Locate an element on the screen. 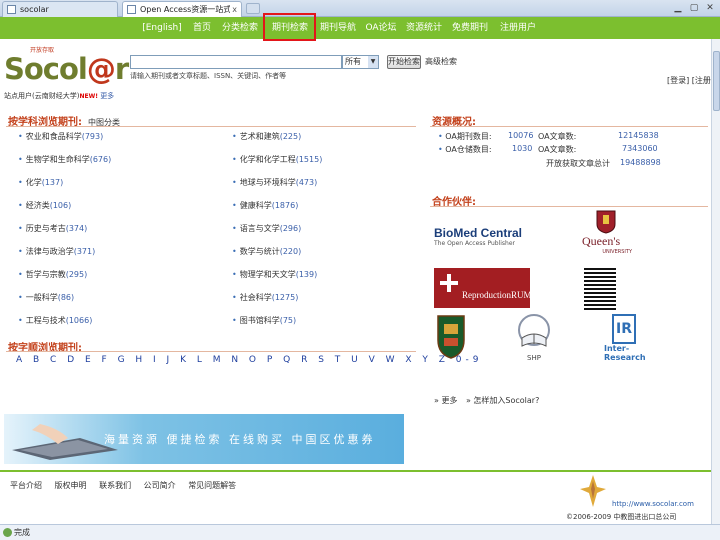 The height and width of the screenshot is (540, 720). cross-logo-icon is located at coordinates (449, 283).